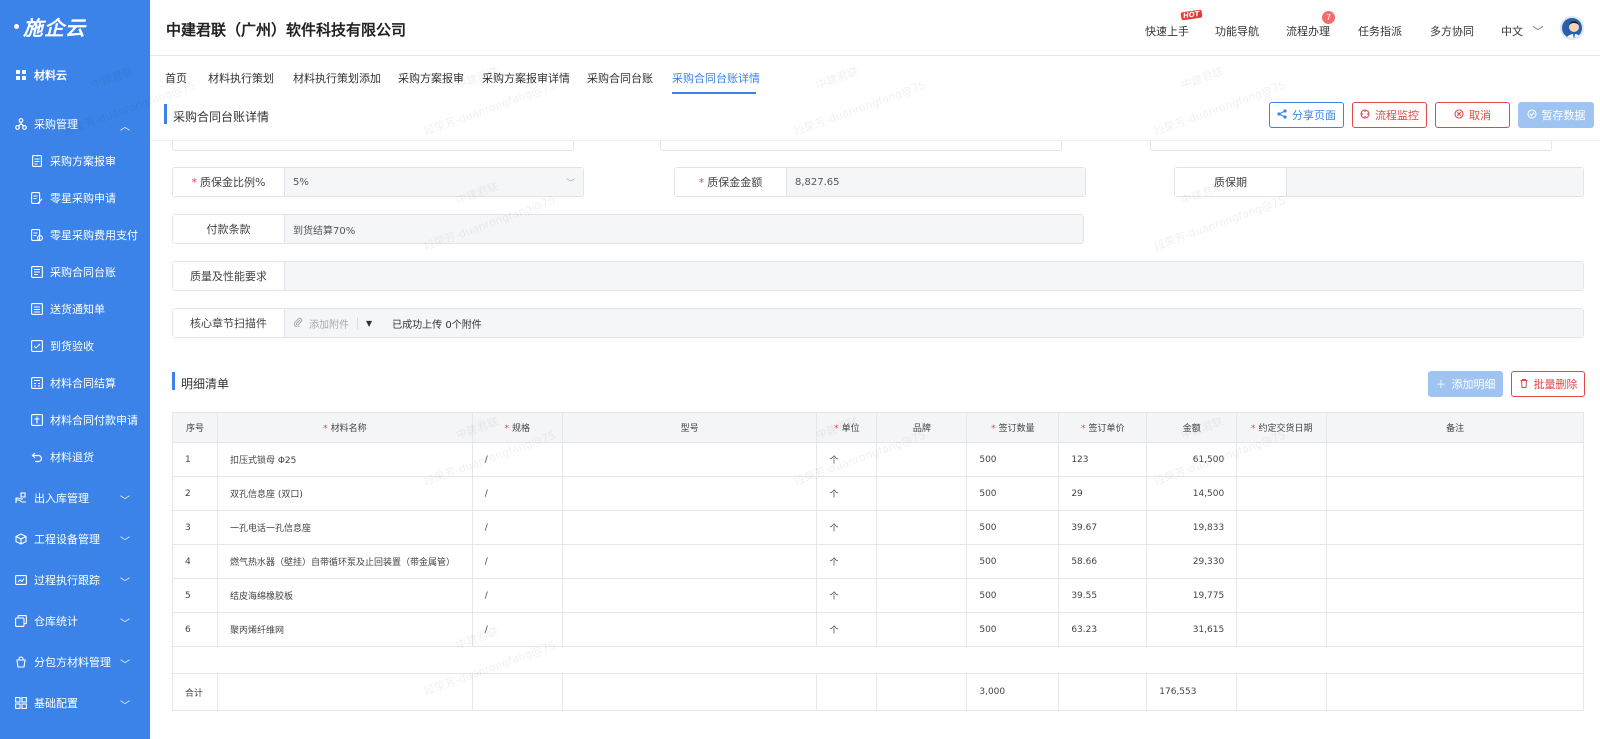 This screenshot has width=1600, height=739. I want to click on warranty-ratio-field: * 质保金比例% 5% ﹀, so click(378, 182).